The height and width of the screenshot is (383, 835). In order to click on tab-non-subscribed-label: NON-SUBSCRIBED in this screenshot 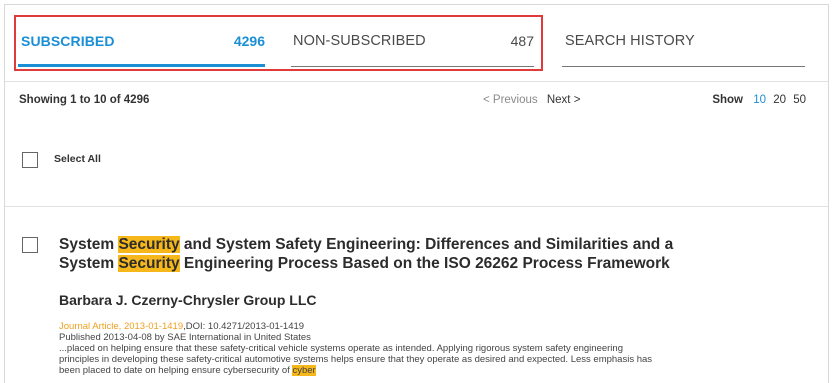, I will do `click(359, 41)`.